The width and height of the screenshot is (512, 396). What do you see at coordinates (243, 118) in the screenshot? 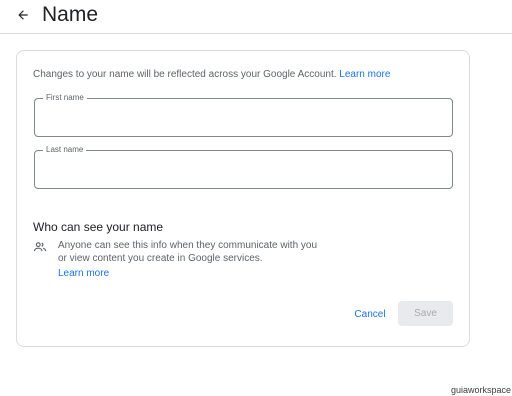
I see `first-name-input` at bounding box center [243, 118].